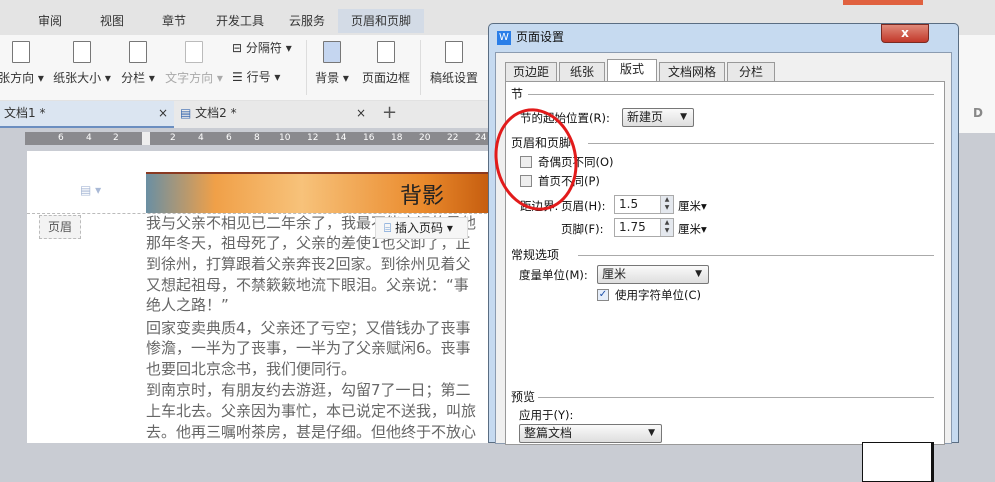  What do you see at coordinates (240, 21) in the screenshot?
I see `tab-developer: 开发工具` at bounding box center [240, 21].